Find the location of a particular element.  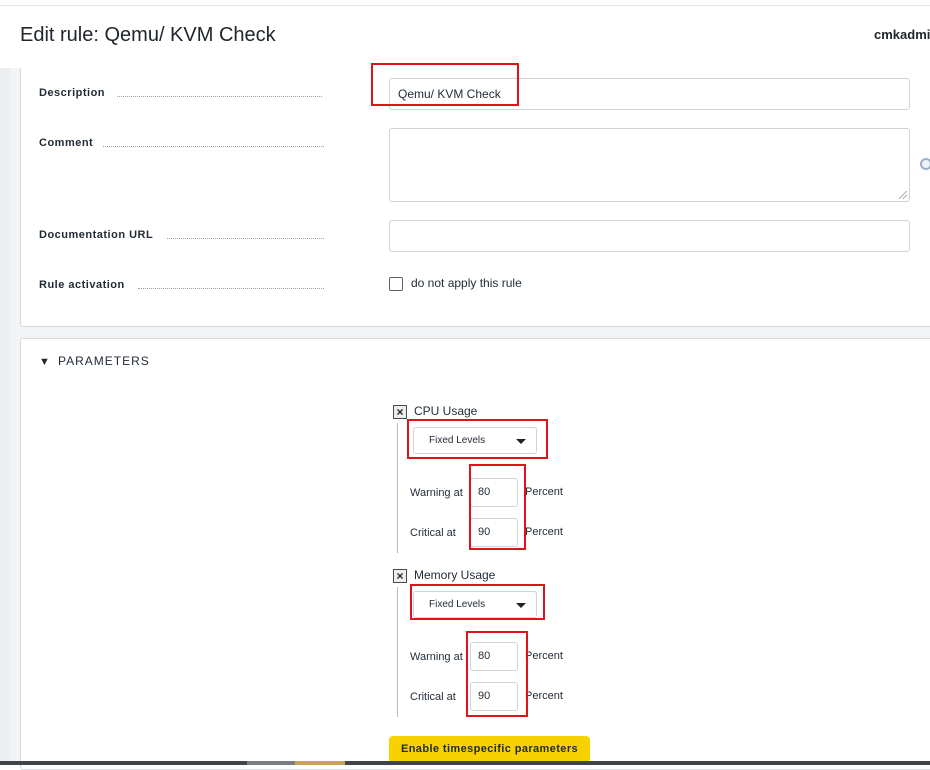

cpu-remove-icon: × is located at coordinates (400, 412).